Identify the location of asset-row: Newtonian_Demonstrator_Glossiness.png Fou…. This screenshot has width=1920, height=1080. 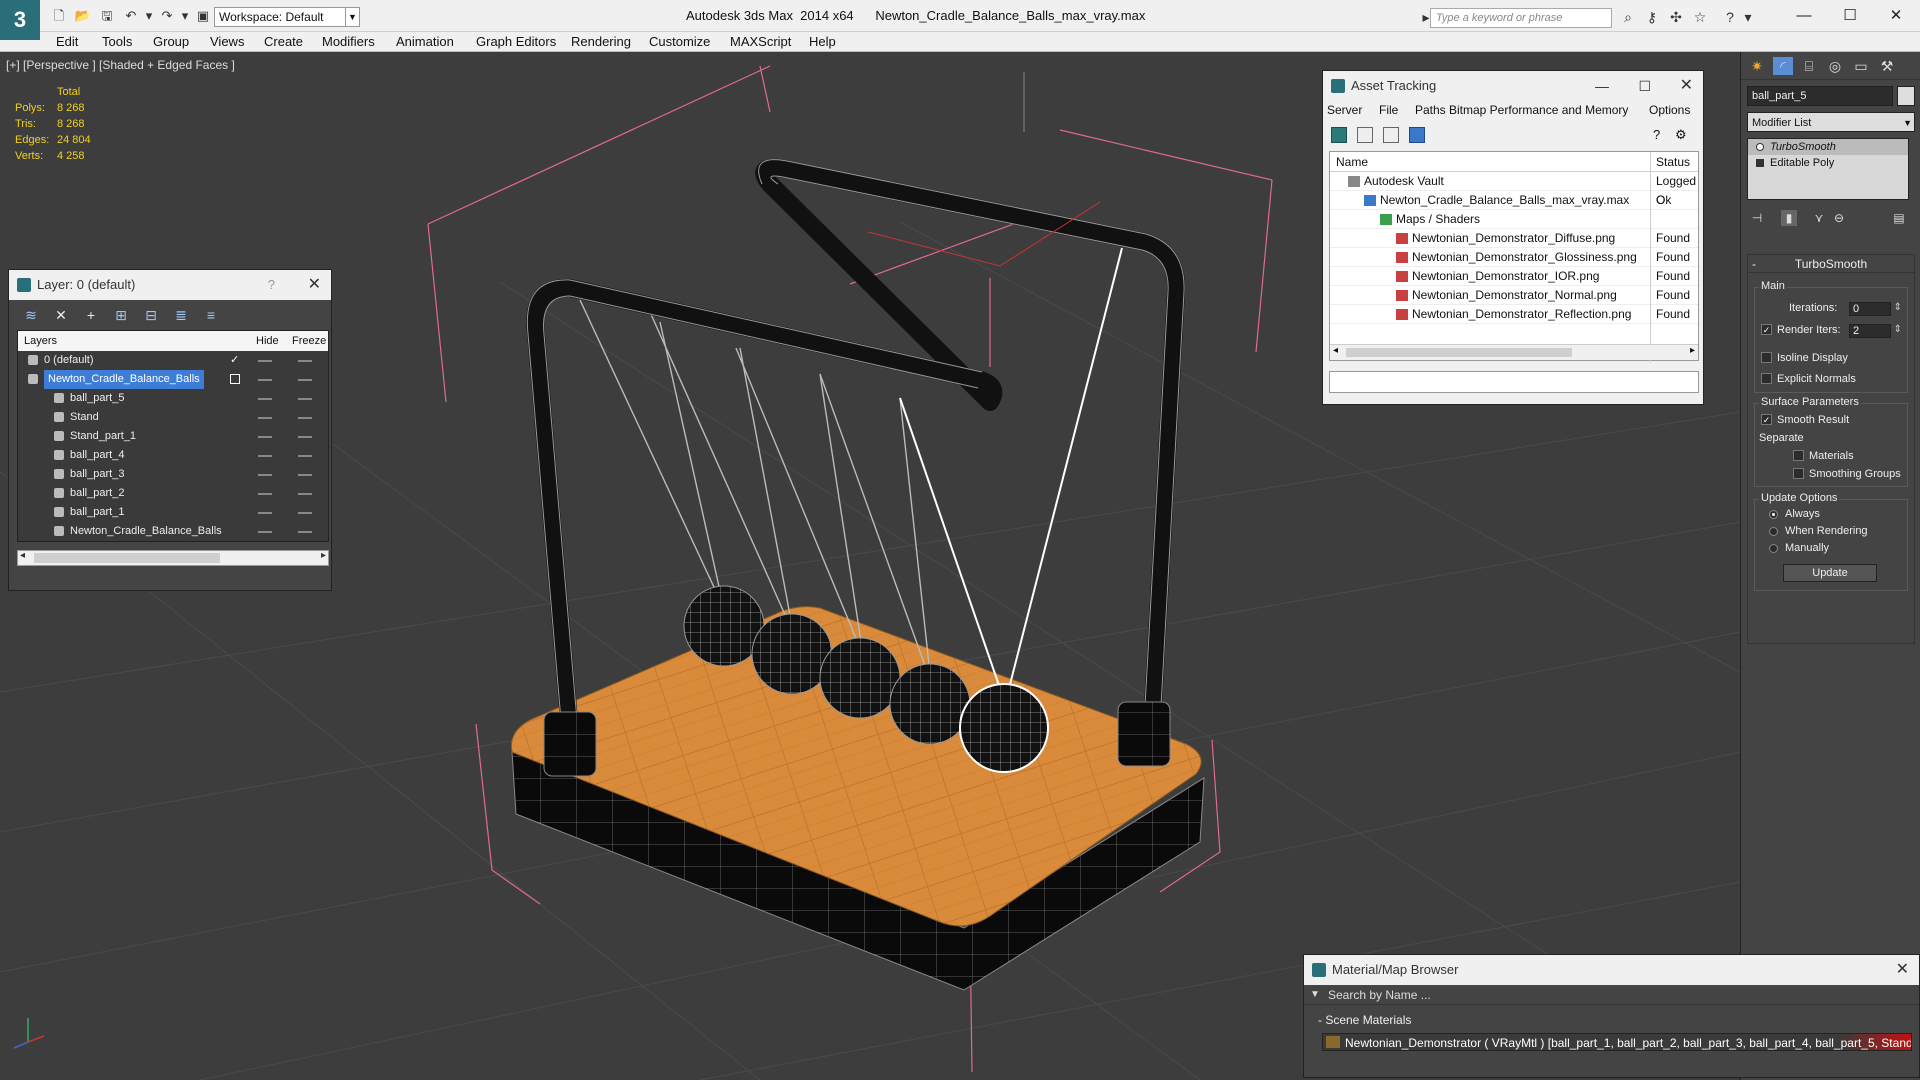
(1514, 257).